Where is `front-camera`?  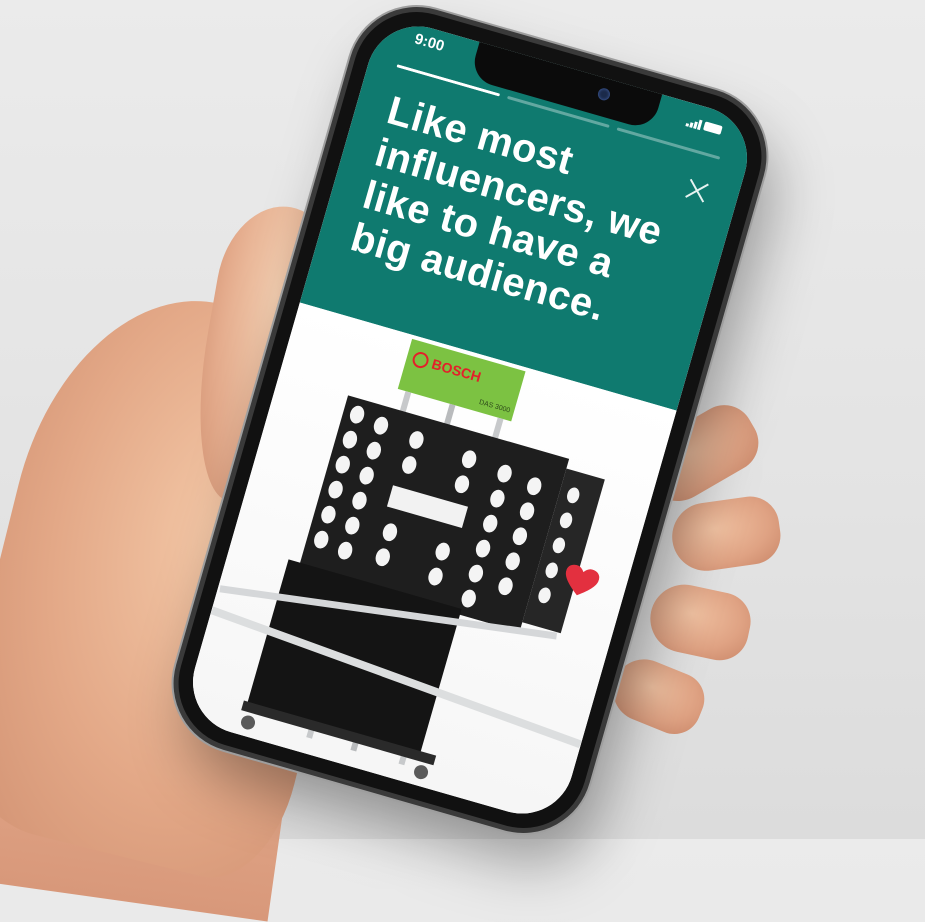 front-camera is located at coordinates (604, 94).